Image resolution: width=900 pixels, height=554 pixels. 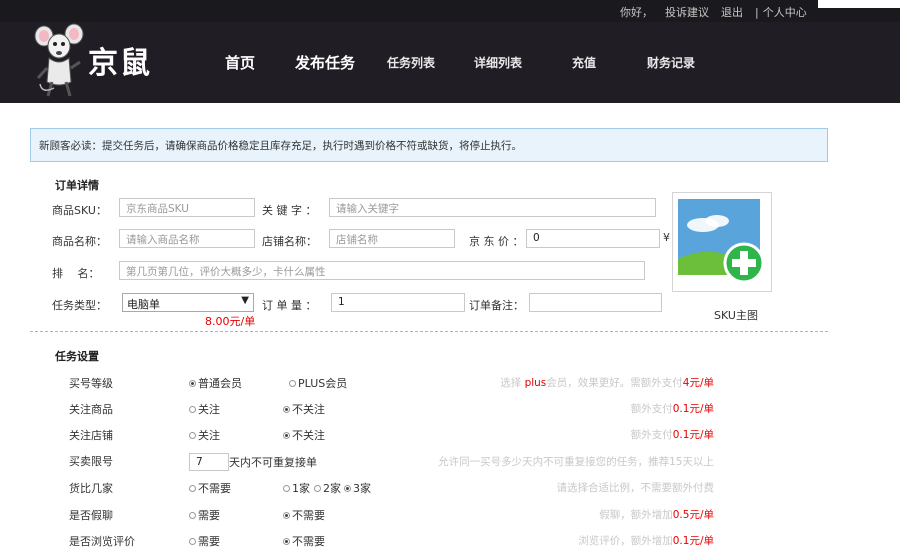 I want to click on rank-label: 排 名：, so click(x=76, y=273).